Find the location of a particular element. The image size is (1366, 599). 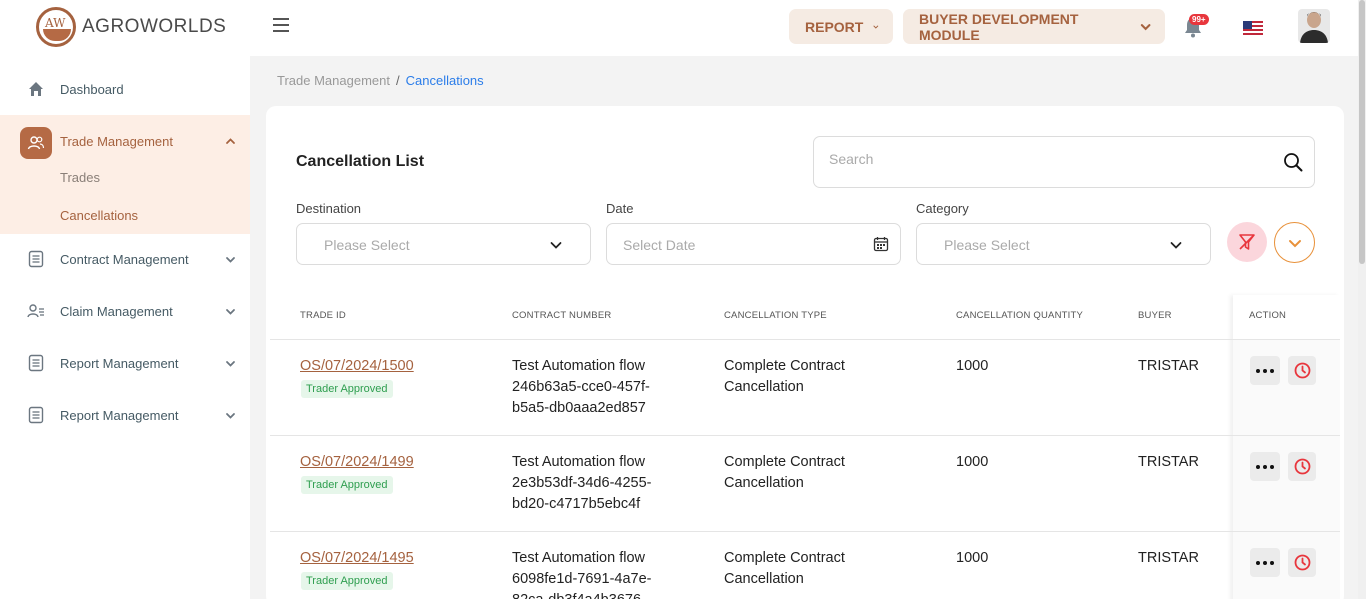

trade-id-link: OS/07/2024/1495 is located at coordinates (357, 558).